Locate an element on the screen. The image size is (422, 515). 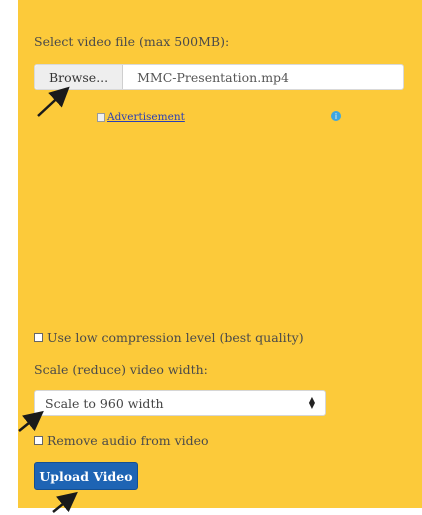
arrow-to-scale-select-icon is located at coordinates (31, 421).